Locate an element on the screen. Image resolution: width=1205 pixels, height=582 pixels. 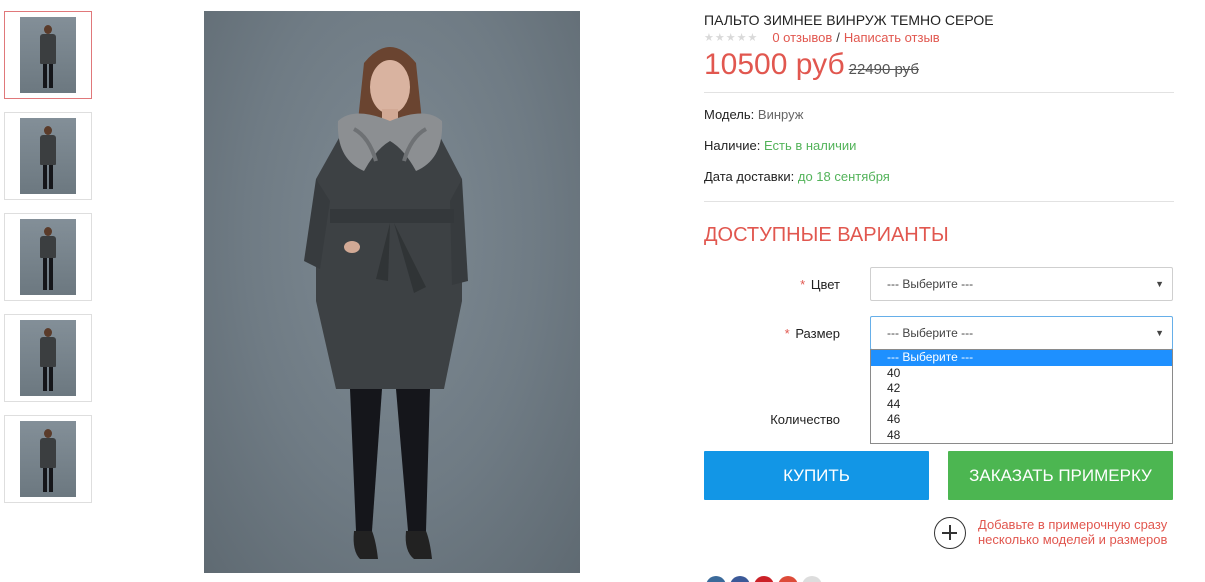
size-select-value: --- Выберите --- is located at coordinates (930, 333).